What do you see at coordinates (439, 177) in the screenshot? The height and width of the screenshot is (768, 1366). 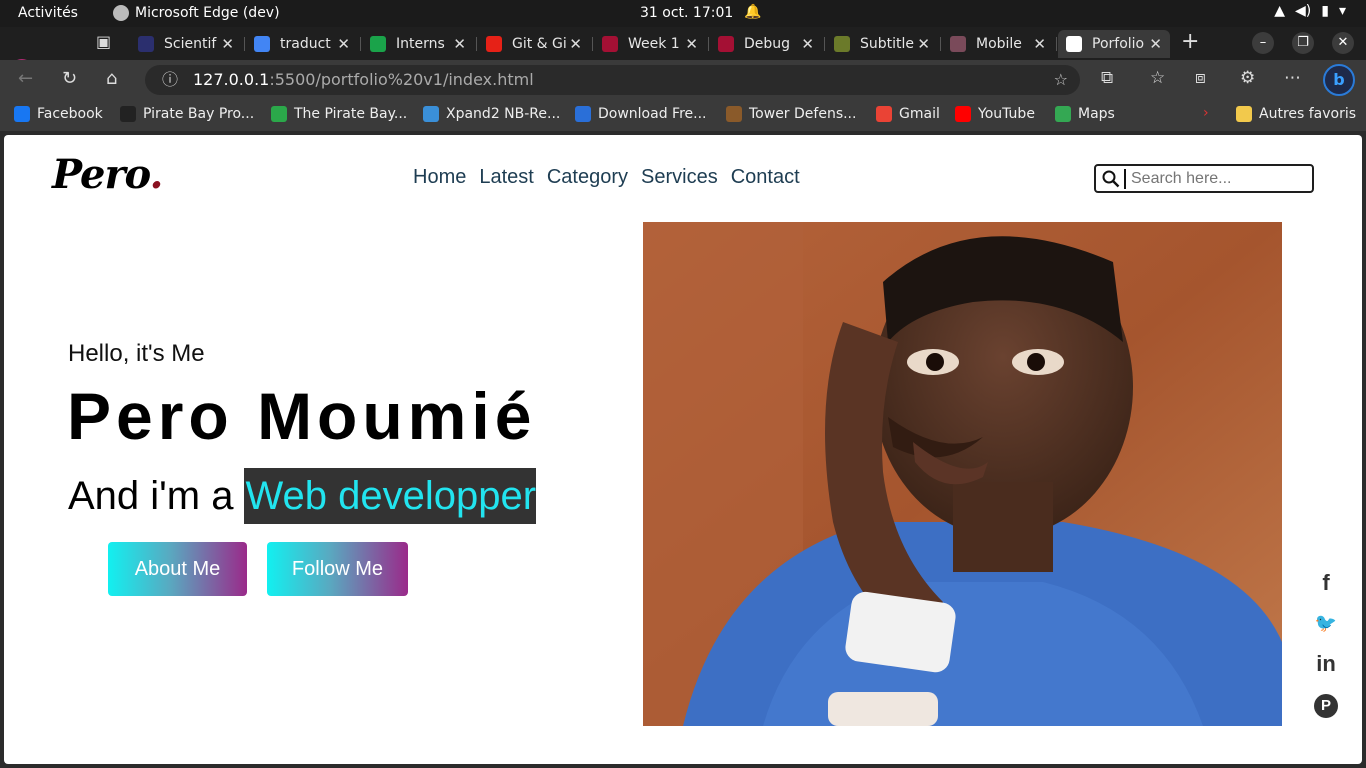 I see `nav-home: Home` at bounding box center [439, 177].